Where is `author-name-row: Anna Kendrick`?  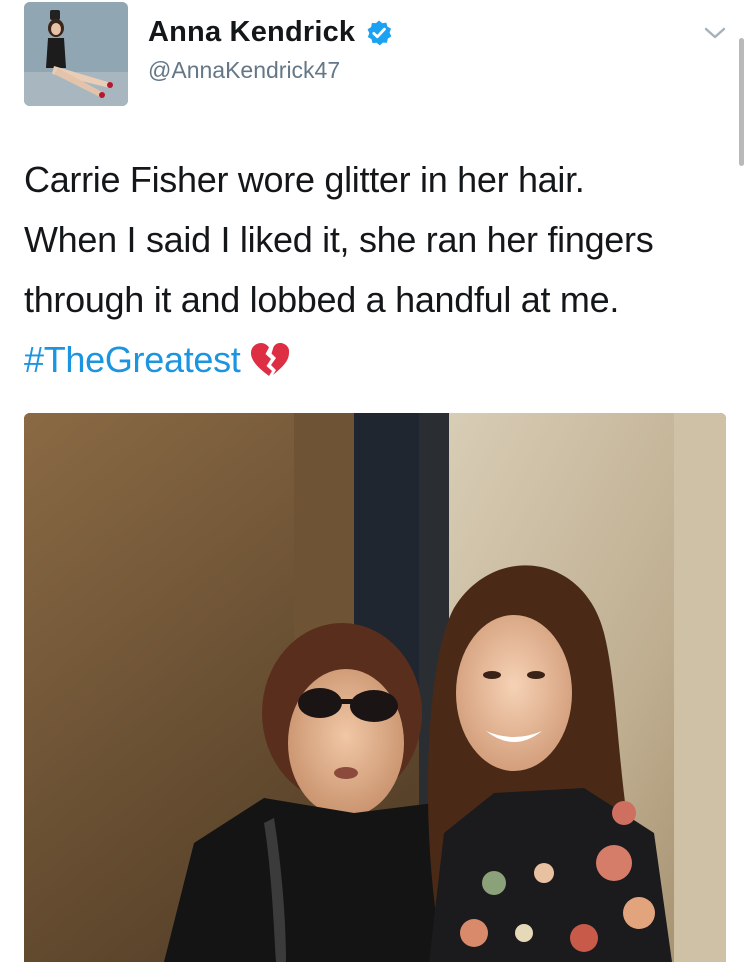
author-name-row: Anna Kendrick is located at coordinates (270, 32).